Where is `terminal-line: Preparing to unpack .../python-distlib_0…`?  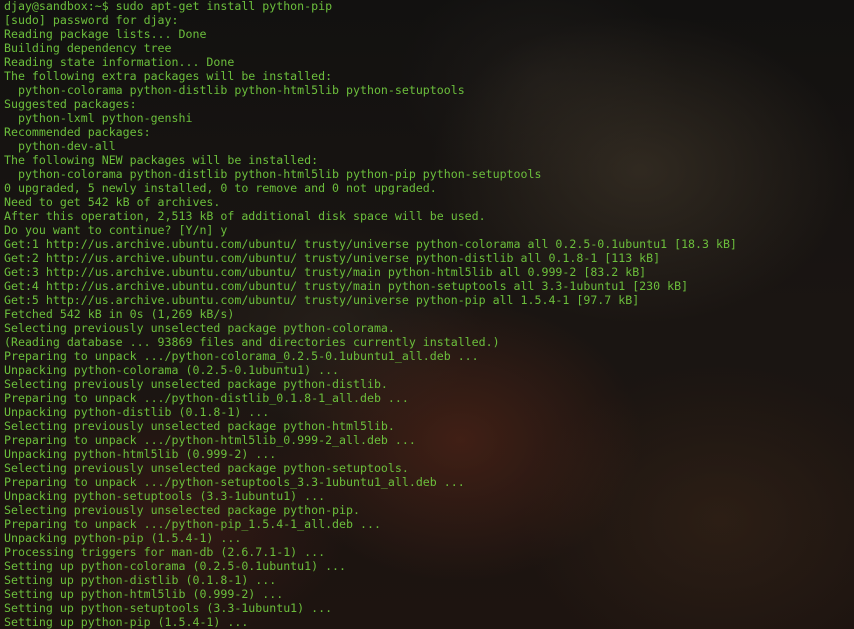
terminal-line: Preparing to unpack .../python-distlib_0… is located at coordinates (206, 398).